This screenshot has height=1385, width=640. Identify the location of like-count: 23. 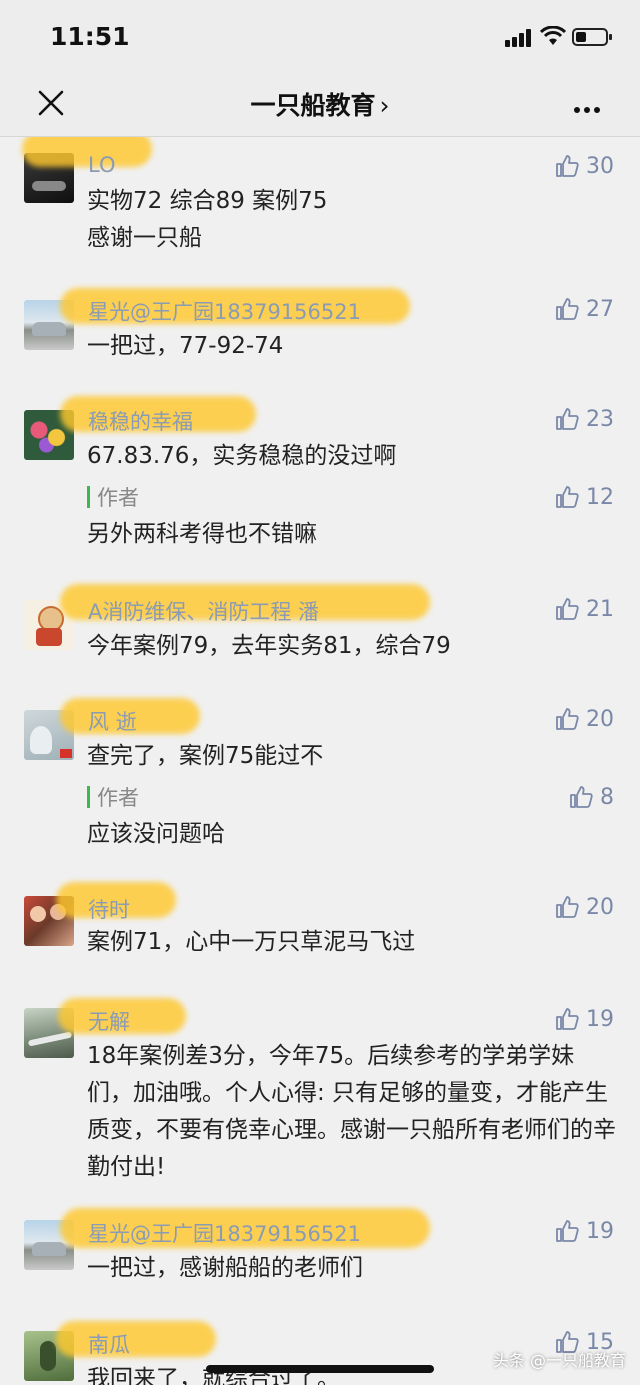
(600, 419).